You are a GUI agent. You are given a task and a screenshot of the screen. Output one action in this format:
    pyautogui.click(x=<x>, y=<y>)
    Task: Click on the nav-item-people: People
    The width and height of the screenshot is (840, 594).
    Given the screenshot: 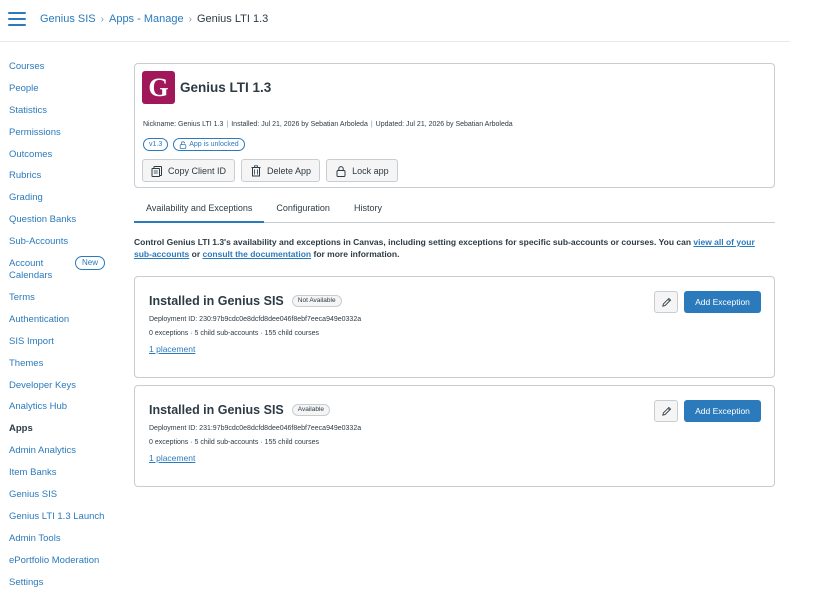 What is the action you would take?
    pyautogui.click(x=66, y=92)
    